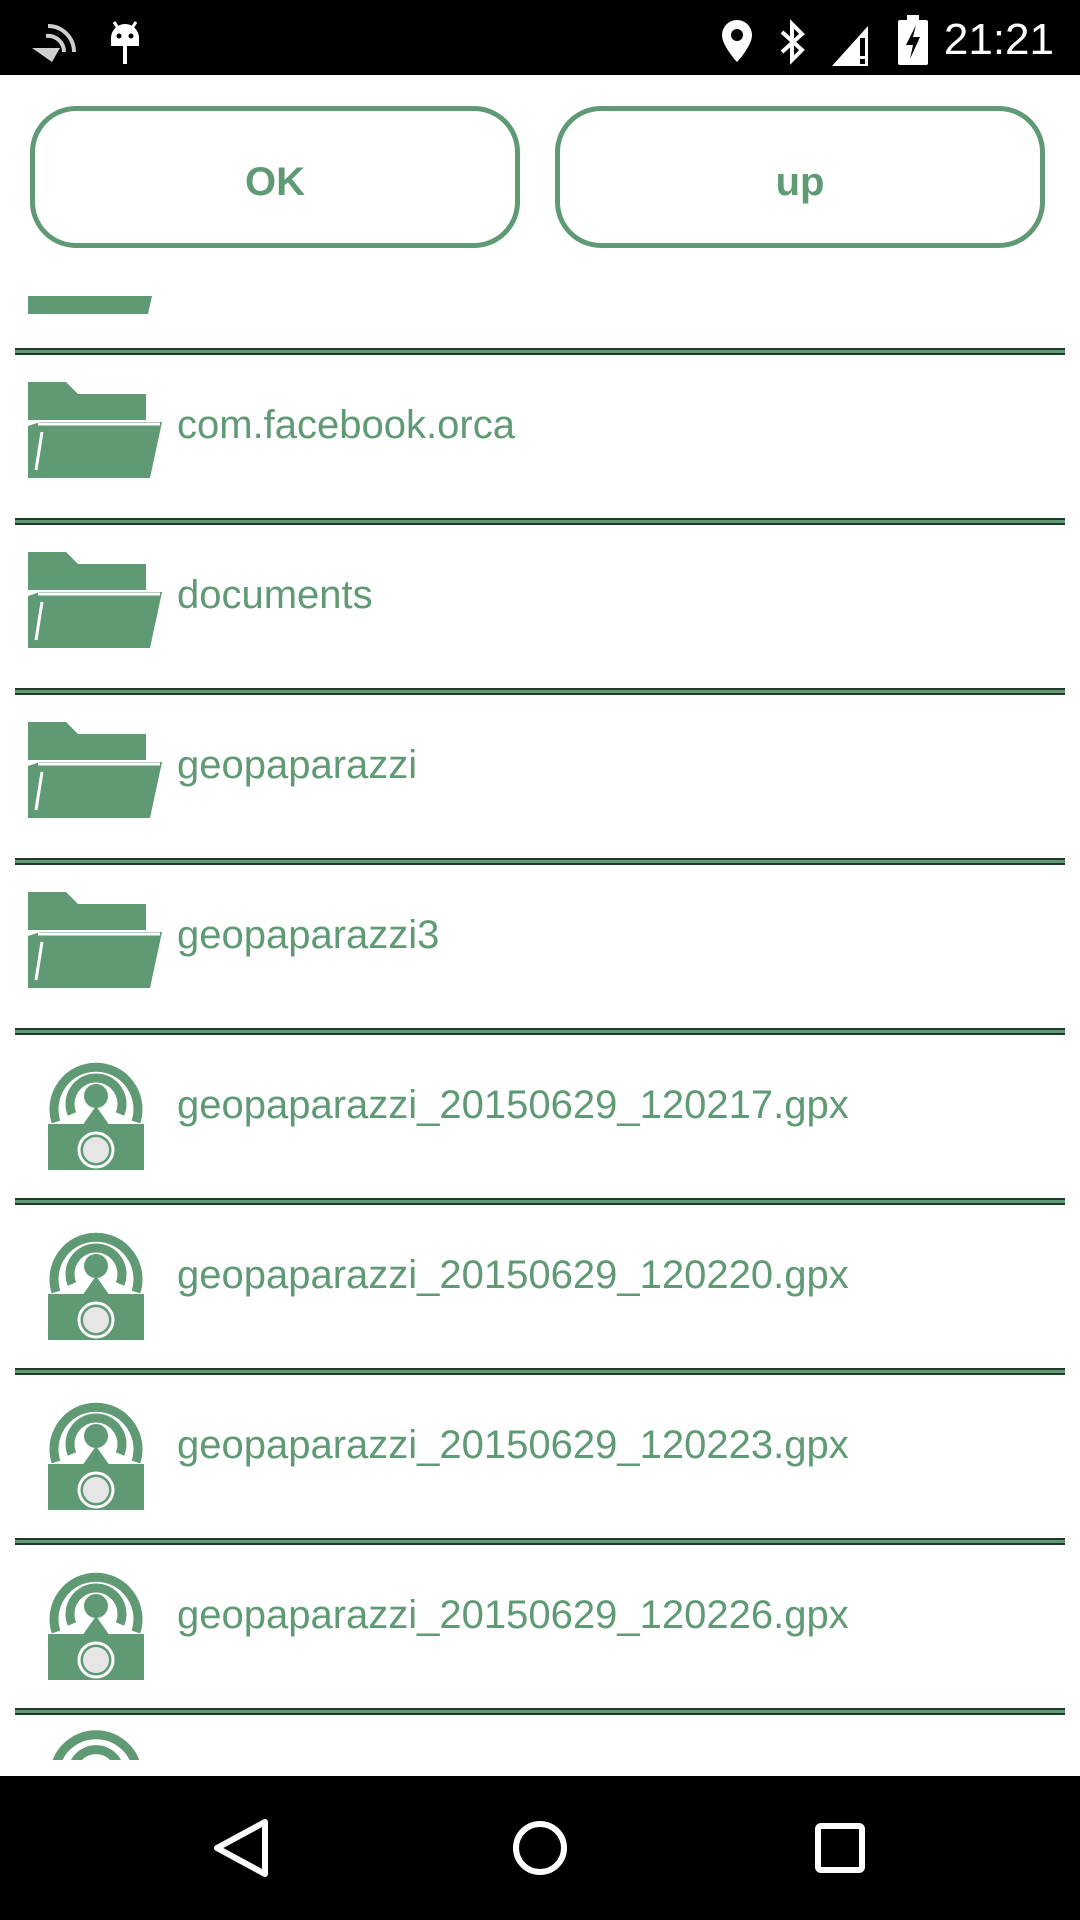 The image size is (1080, 1920). I want to click on item-name: geopaparazzi, so click(297, 765).